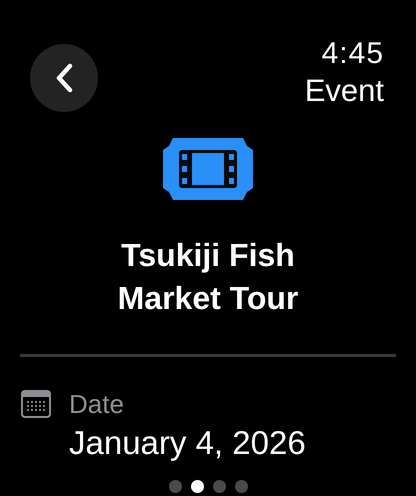  Describe the element at coordinates (97, 404) in the screenshot. I see `detail-label: Date` at that location.